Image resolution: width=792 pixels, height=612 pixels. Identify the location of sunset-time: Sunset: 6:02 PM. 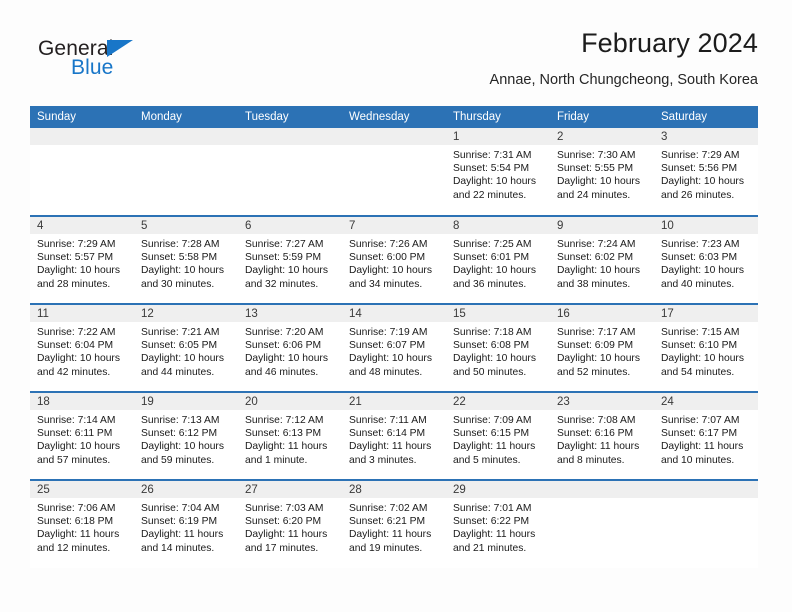
(595, 258).